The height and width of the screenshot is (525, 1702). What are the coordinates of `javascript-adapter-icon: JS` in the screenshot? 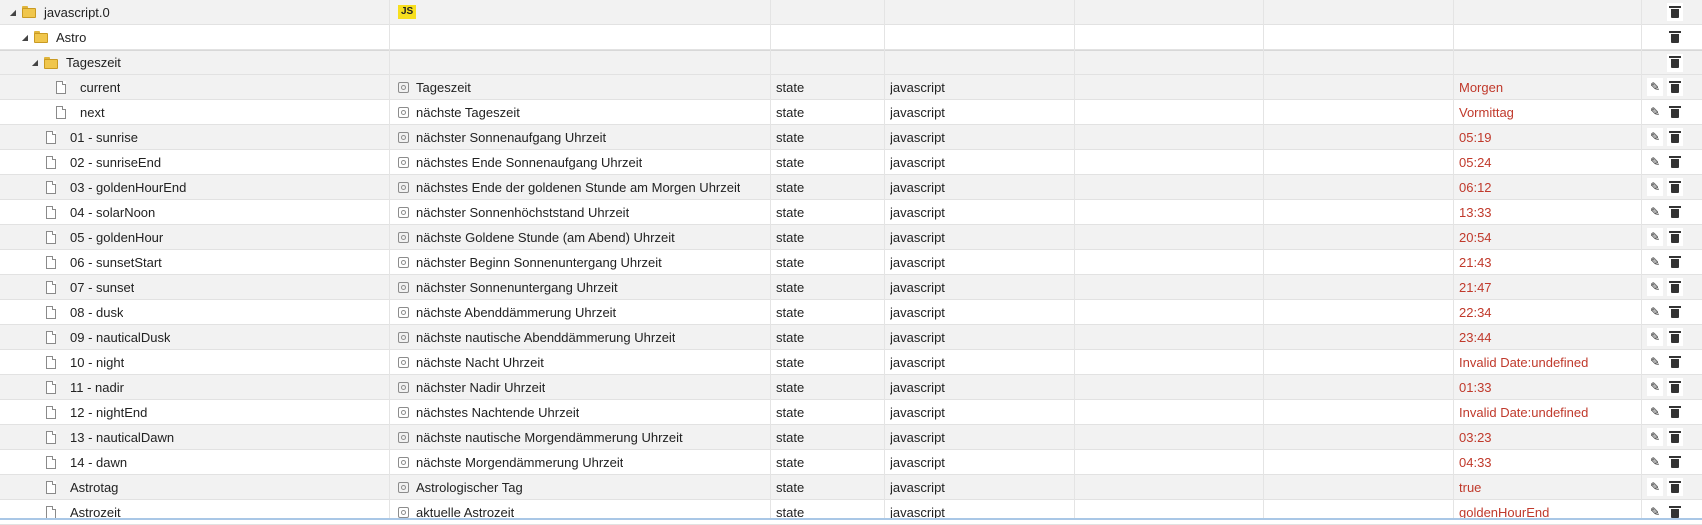 It's located at (407, 12).